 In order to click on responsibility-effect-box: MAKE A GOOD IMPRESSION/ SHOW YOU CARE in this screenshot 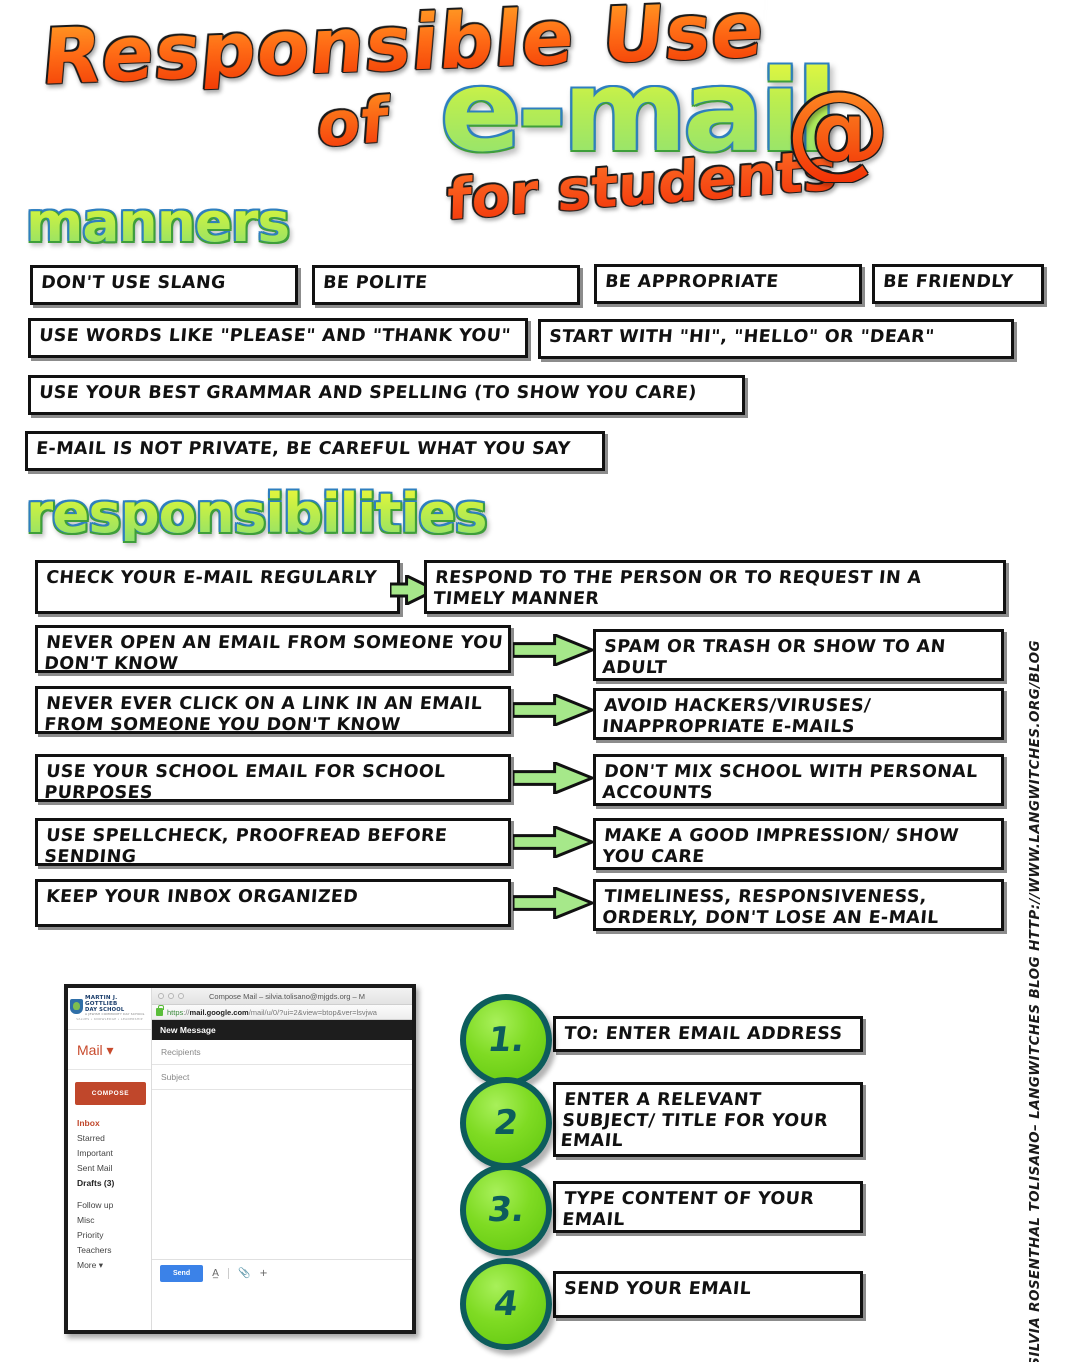, I will do `click(798, 844)`.